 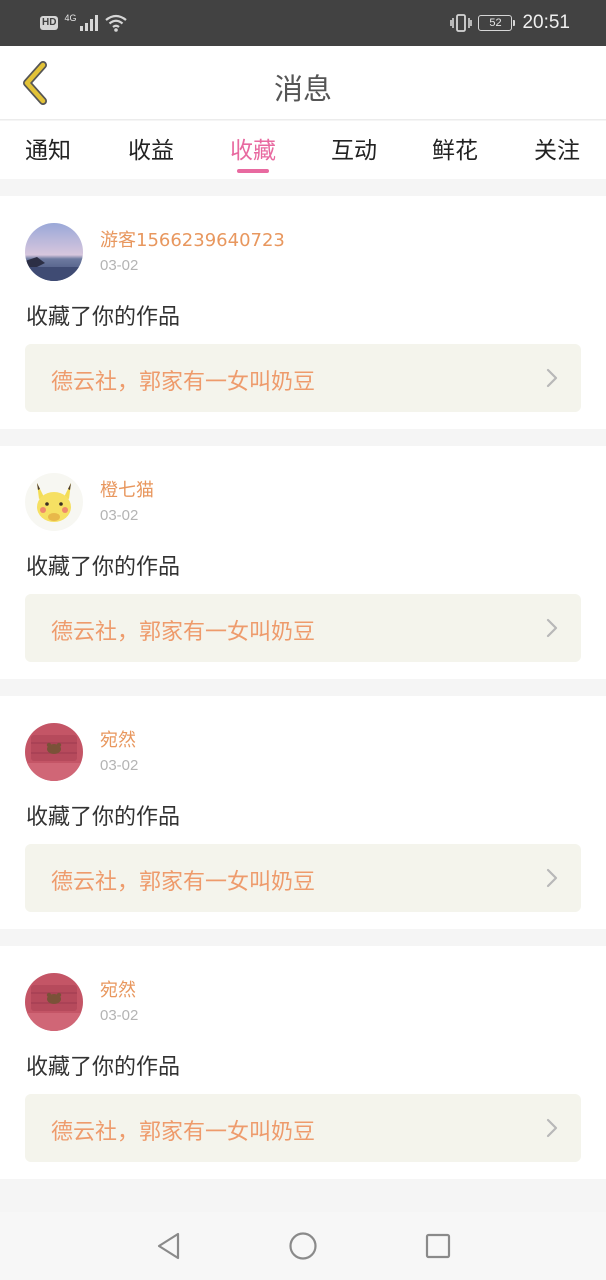 I want to click on home-button, so click(x=303, y=1246).